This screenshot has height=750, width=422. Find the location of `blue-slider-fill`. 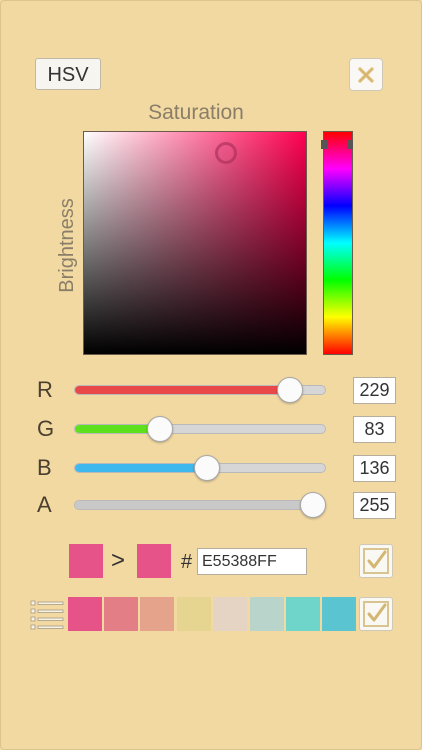

blue-slider-fill is located at coordinates (142, 468).